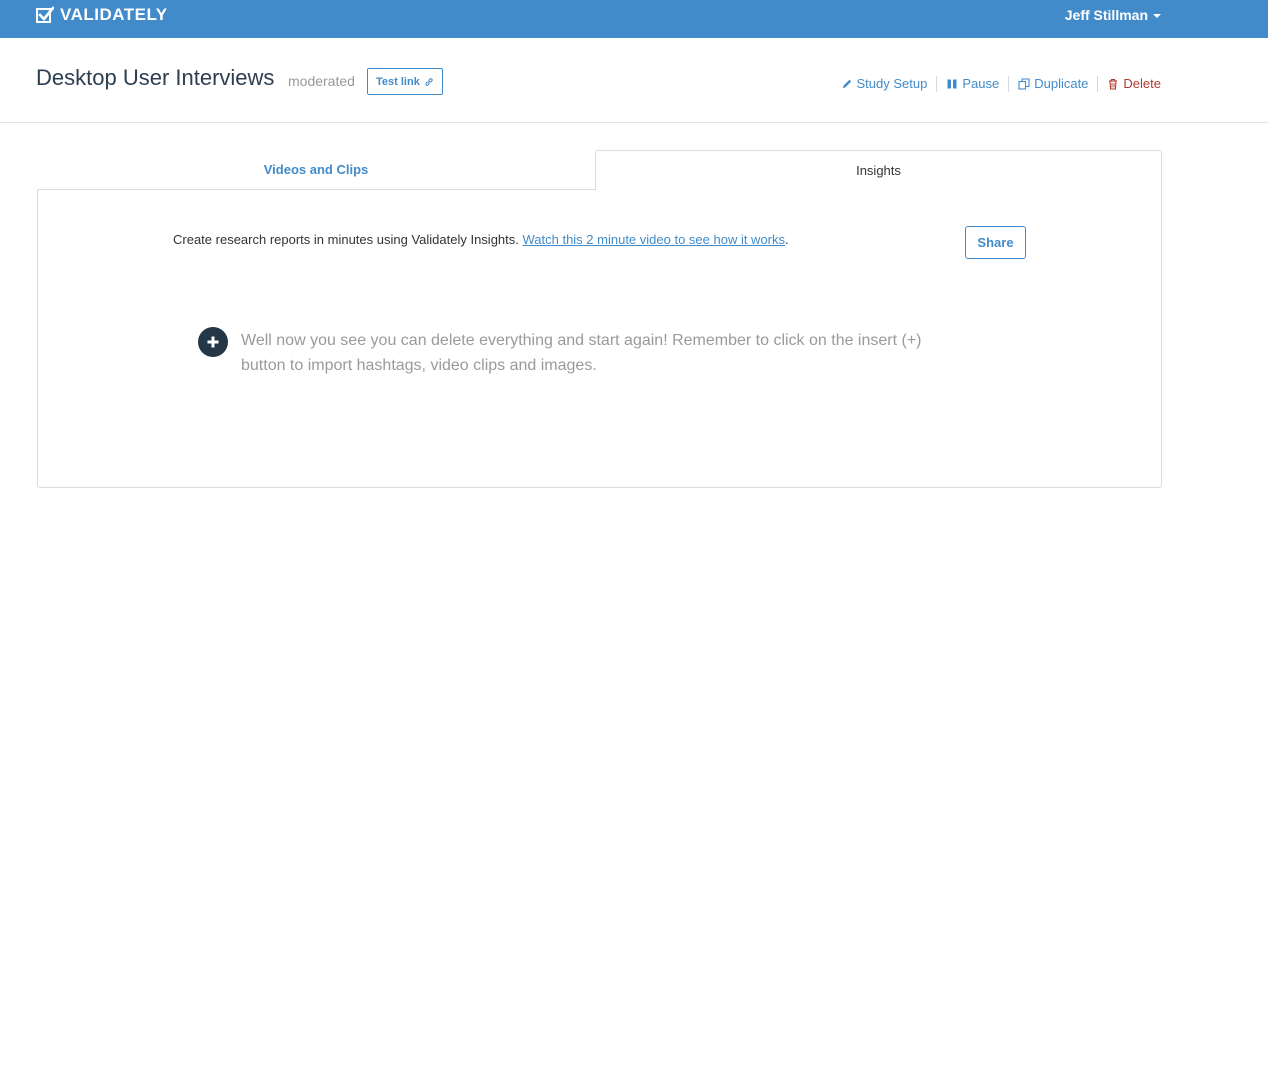  Describe the element at coordinates (981, 83) in the screenshot. I see `pause-label: Pause` at that location.